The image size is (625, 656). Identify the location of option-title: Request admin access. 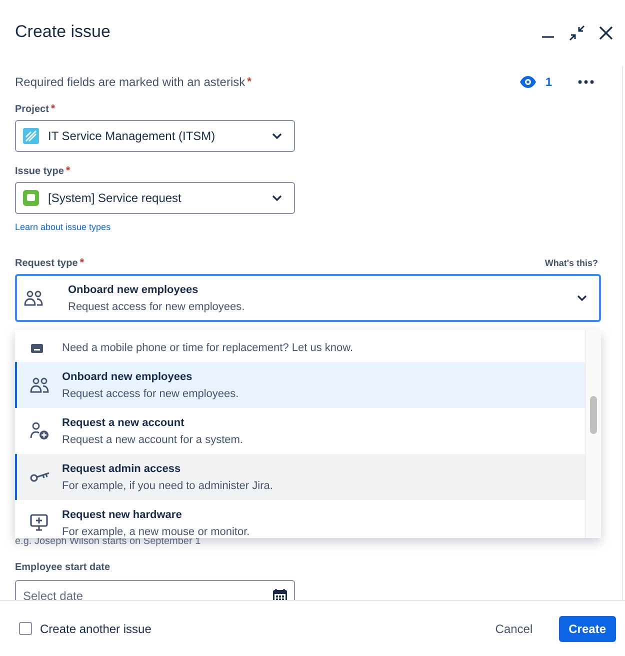
(122, 468).